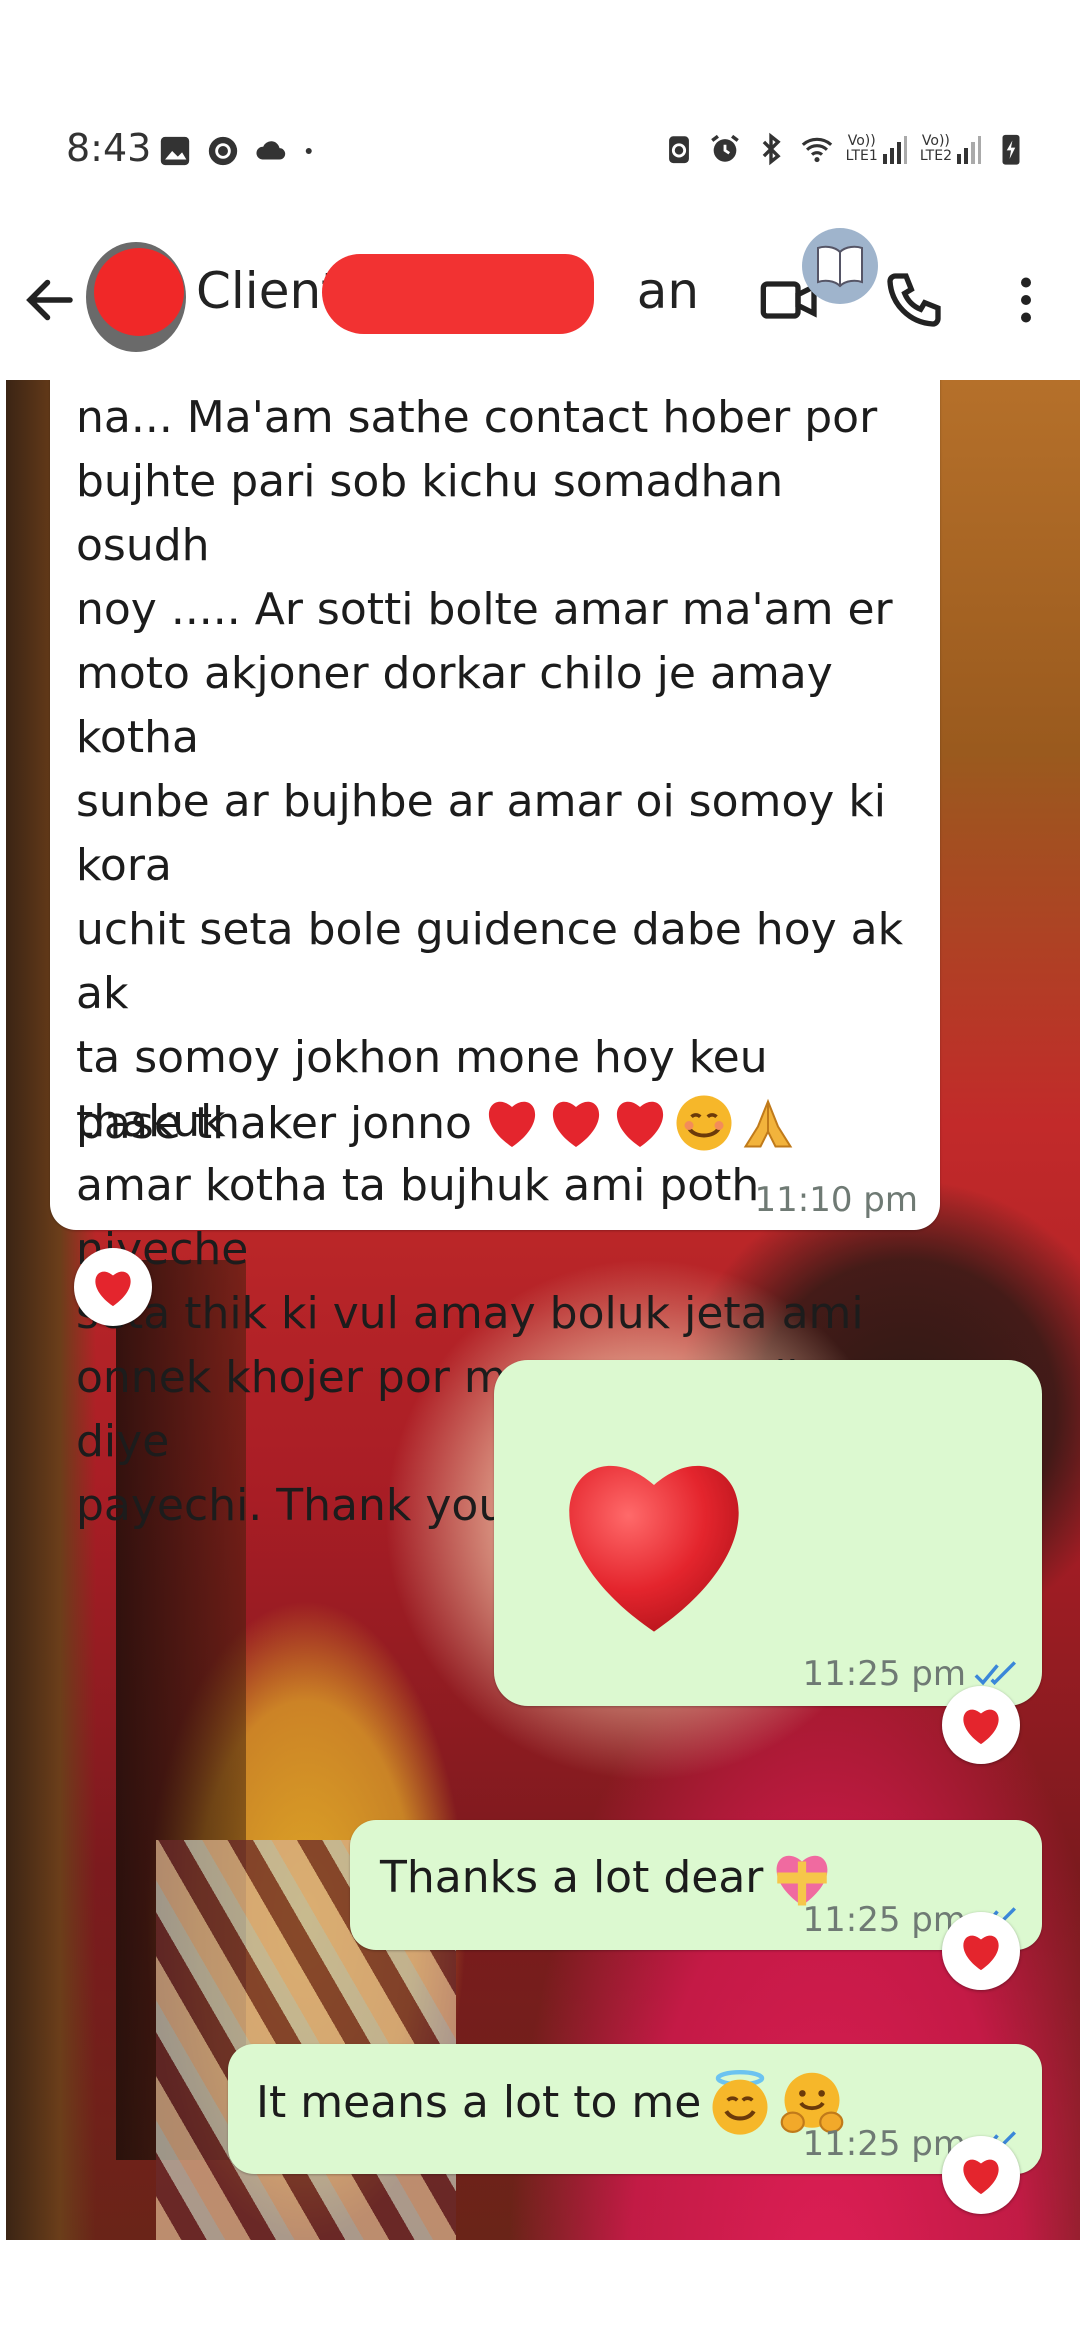 The height and width of the screenshot is (2340, 1080). What do you see at coordinates (458, 294) in the screenshot?
I see `name-redaction` at bounding box center [458, 294].